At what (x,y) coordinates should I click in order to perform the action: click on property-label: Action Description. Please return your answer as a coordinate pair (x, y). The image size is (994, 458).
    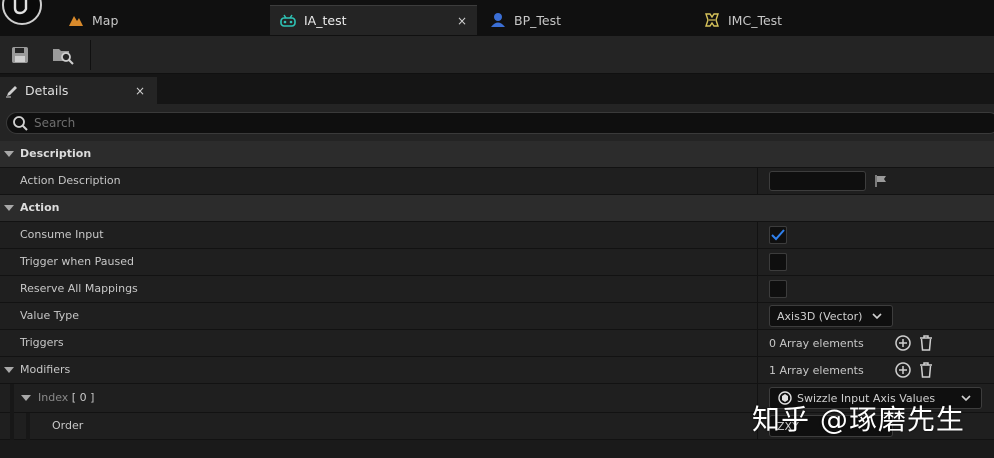
    Looking at the image, I should click on (70, 180).